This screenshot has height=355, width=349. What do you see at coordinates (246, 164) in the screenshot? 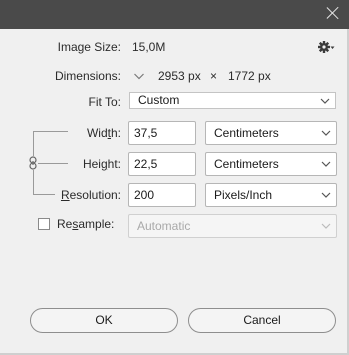
I see `height-unit-value: Centimeters` at bounding box center [246, 164].